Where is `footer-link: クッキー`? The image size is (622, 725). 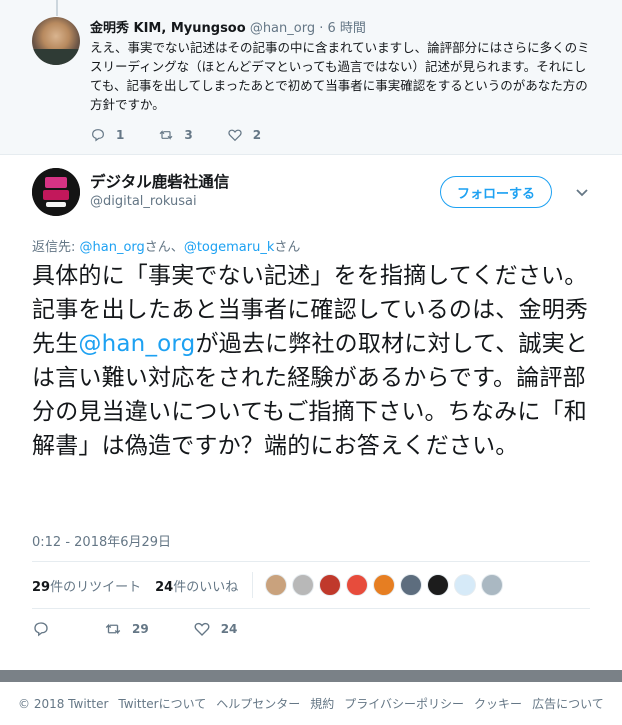 footer-link: クッキー is located at coordinates (498, 703).